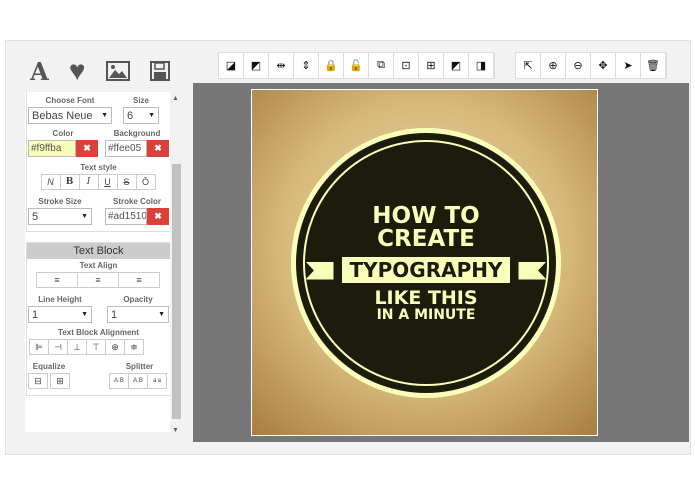 The image size is (695, 494). Describe the element at coordinates (381, 65) in the screenshot. I see `duplicate-icon: ⧉` at that location.